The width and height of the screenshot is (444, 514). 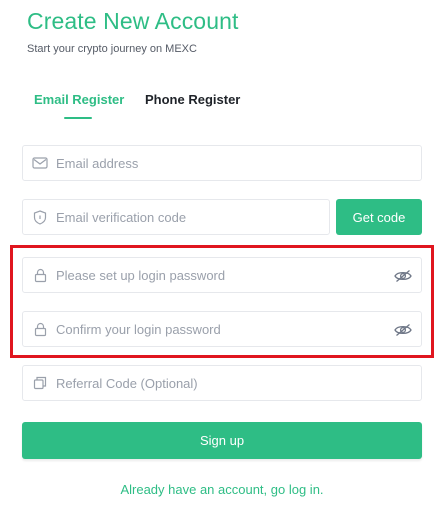 I want to click on register-tabs: Email Register Phone Register, so click(x=184, y=107).